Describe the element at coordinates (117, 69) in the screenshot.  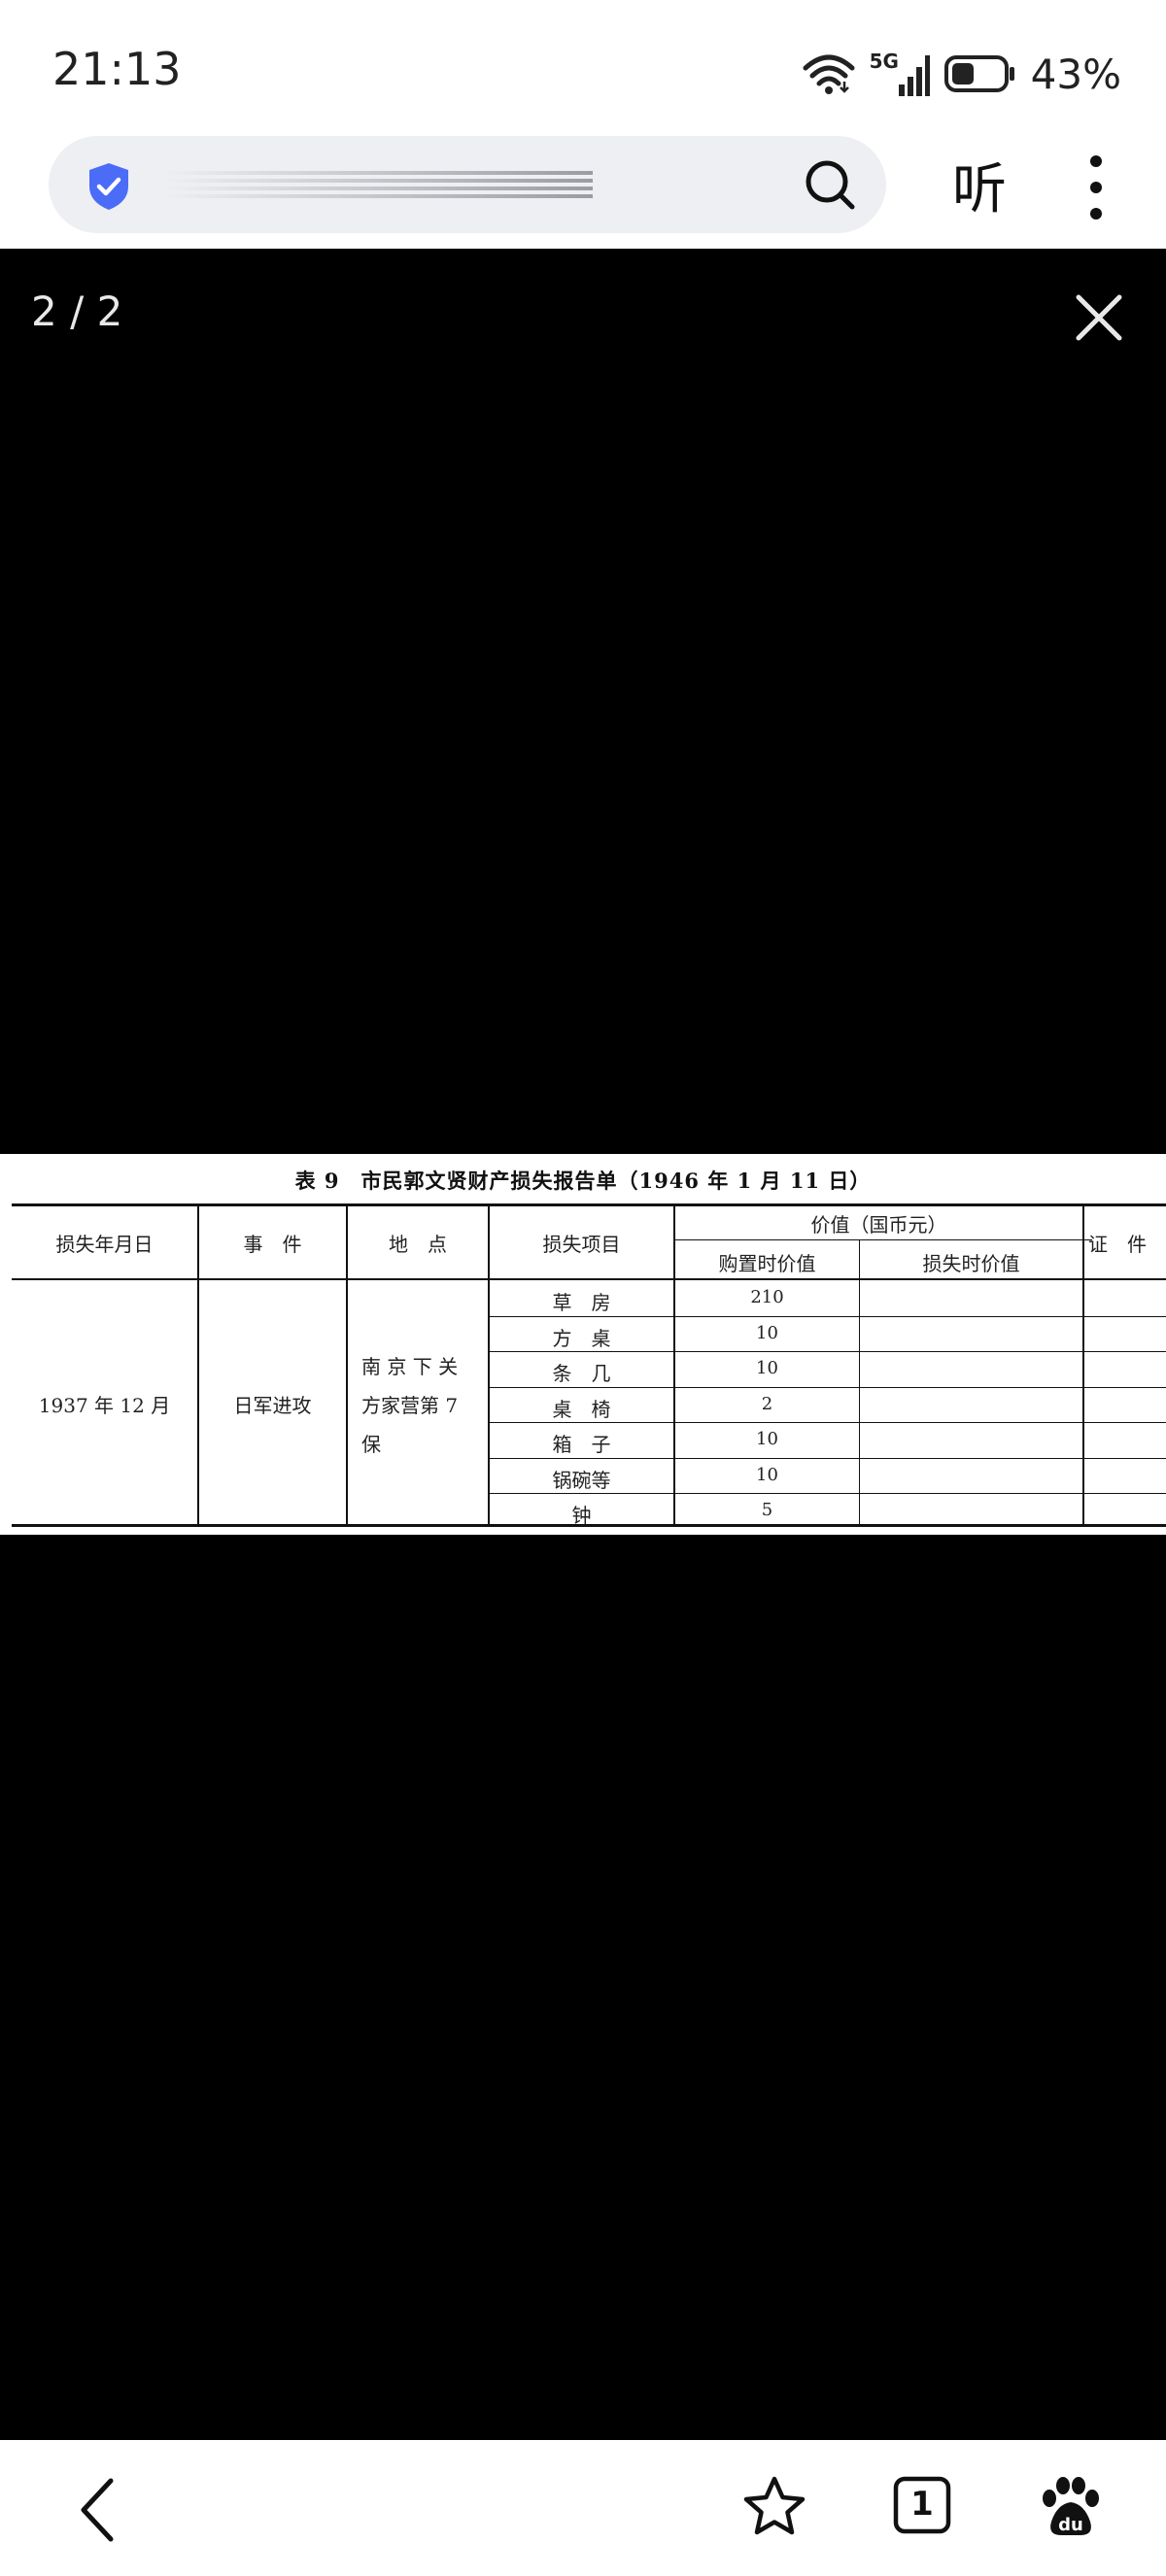
I see `status-time: 21:13` at that location.